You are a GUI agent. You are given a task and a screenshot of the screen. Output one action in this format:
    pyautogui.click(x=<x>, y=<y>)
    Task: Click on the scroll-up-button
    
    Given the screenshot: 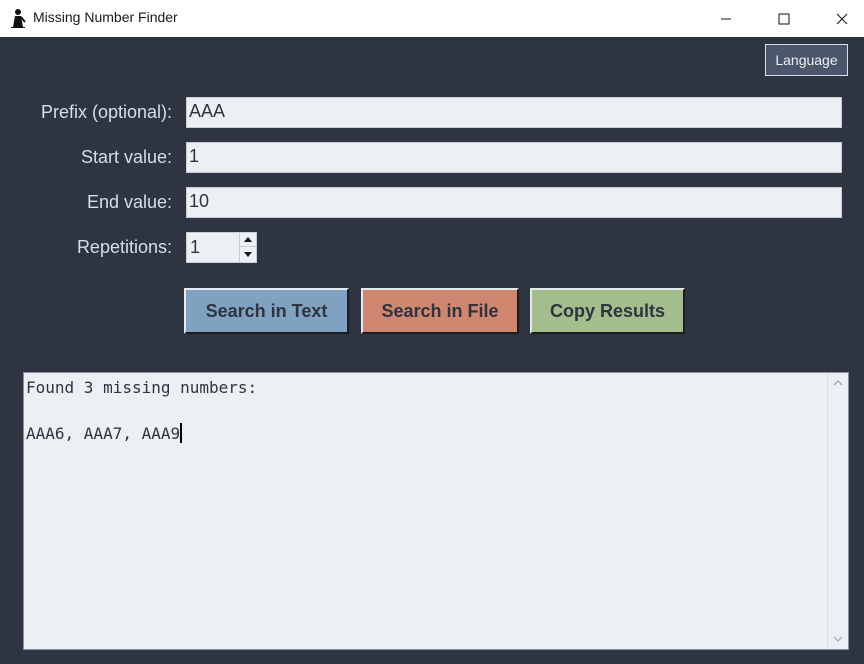 What is the action you would take?
    pyautogui.click(x=838, y=383)
    